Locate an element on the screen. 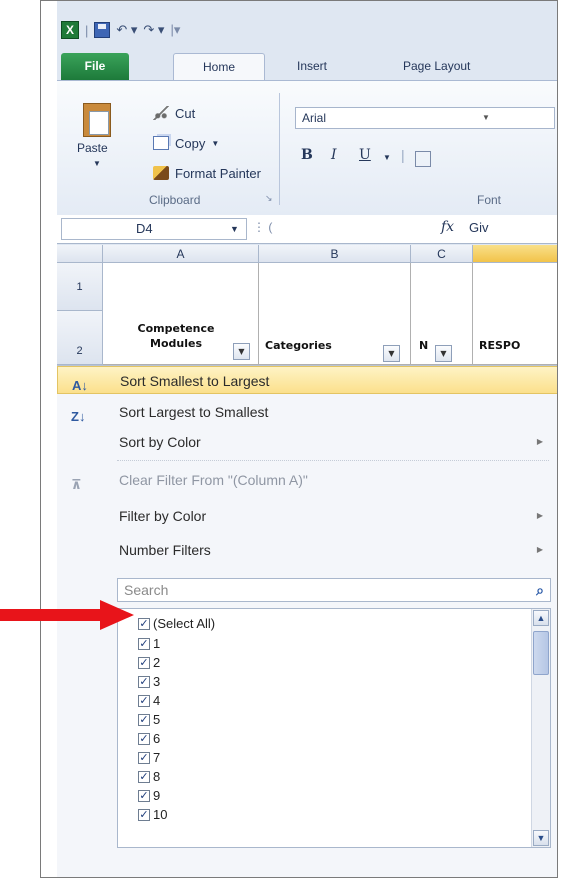 The height and width of the screenshot is (882, 564). column-header-b: B is located at coordinates (335, 254).